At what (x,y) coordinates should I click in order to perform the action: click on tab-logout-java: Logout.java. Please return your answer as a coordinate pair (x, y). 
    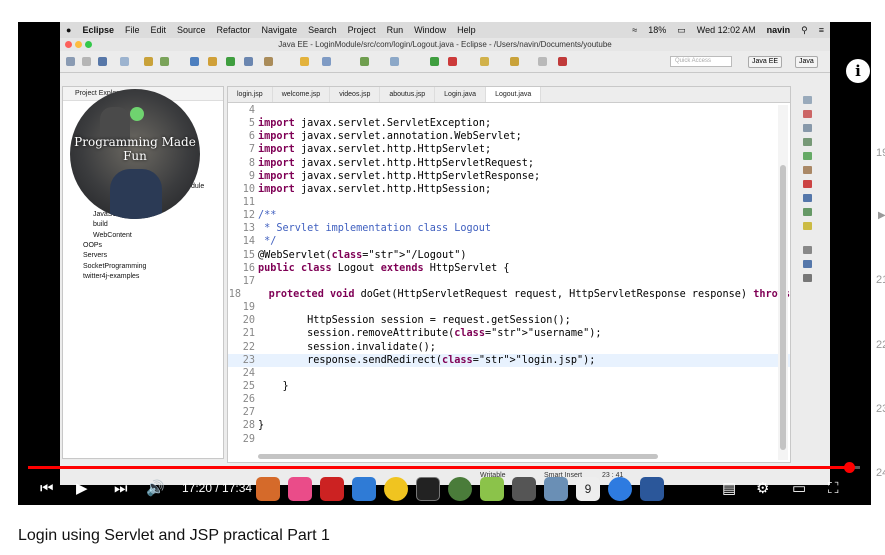
    Looking at the image, I should click on (514, 94).